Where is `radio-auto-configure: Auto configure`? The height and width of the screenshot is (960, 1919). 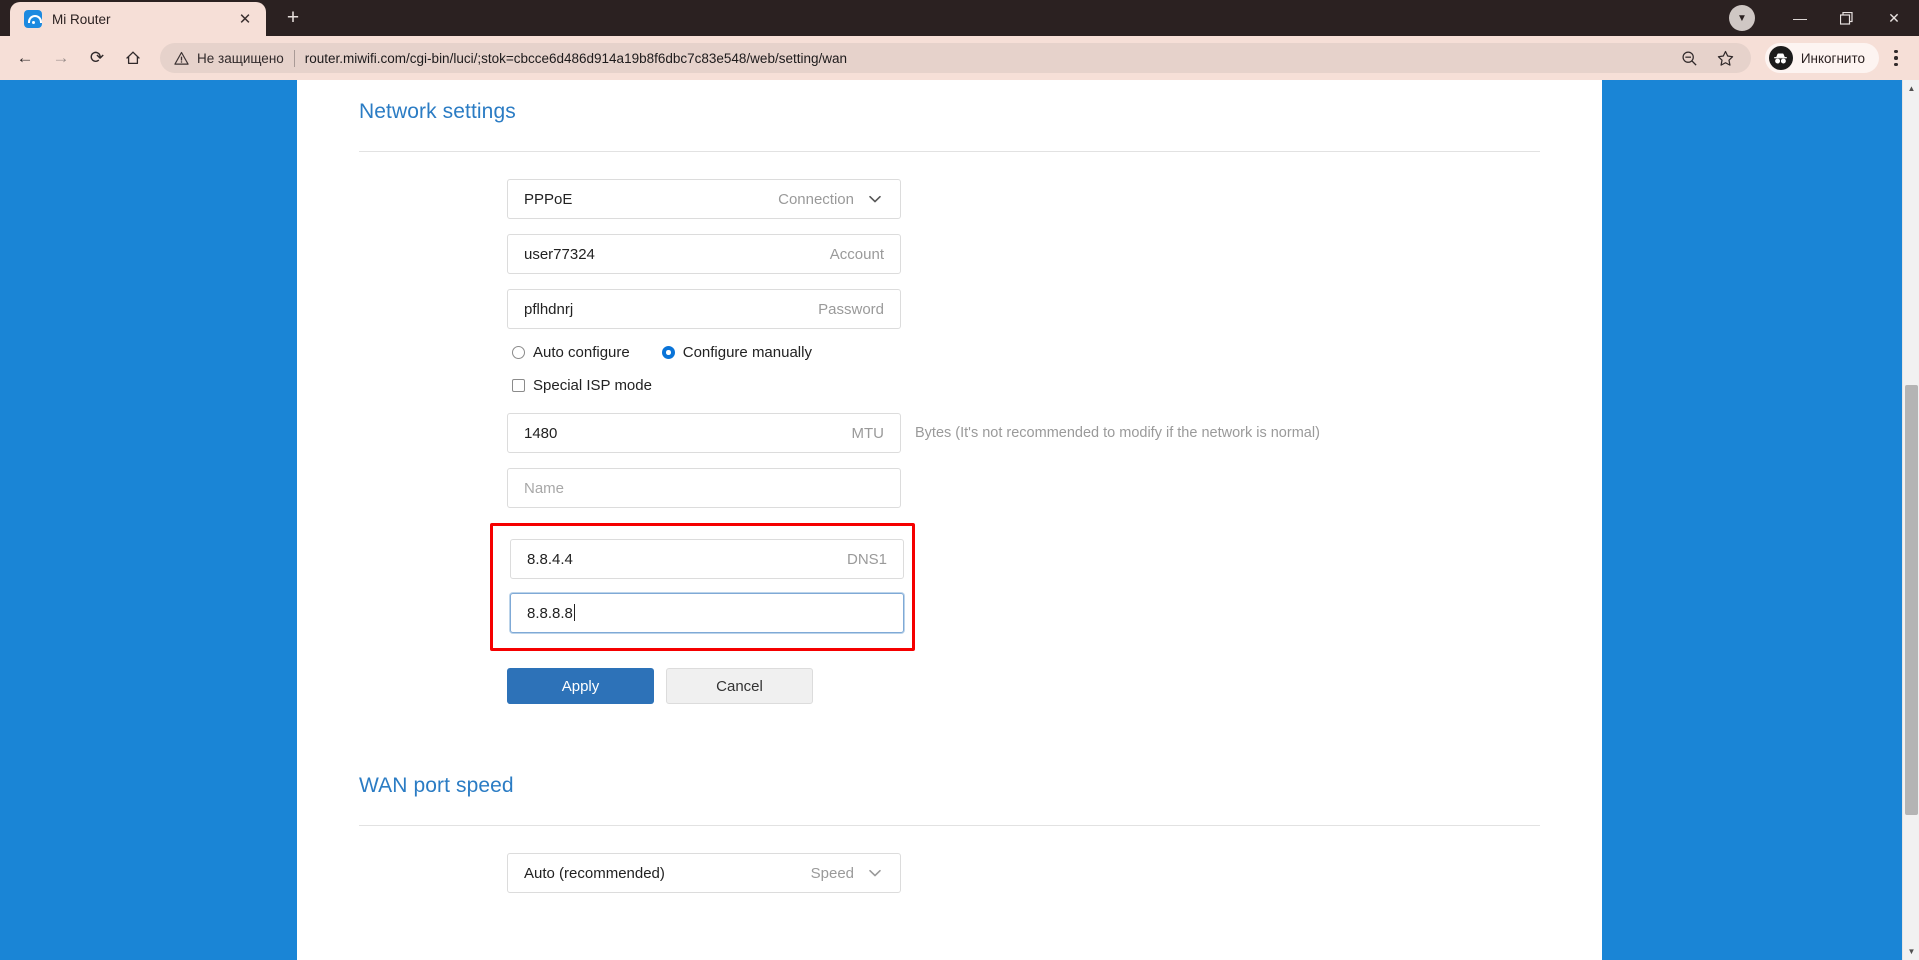
radio-auto-configure: Auto configure is located at coordinates (571, 352).